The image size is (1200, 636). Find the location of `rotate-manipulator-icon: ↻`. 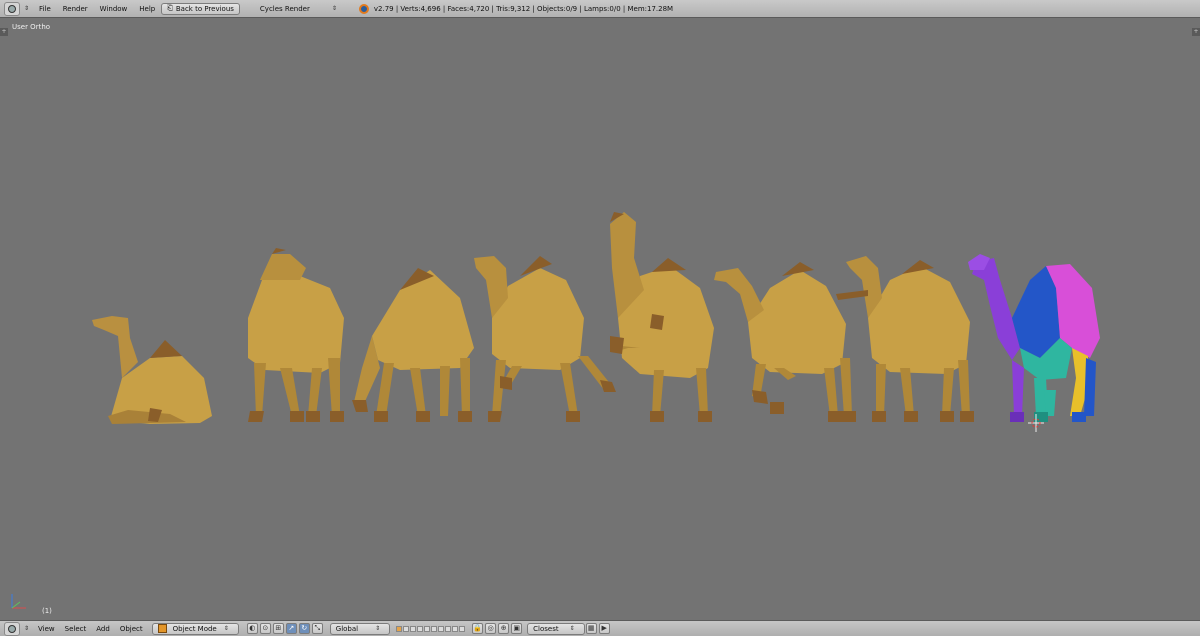

rotate-manipulator-icon: ↻ is located at coordinates (304, 628).